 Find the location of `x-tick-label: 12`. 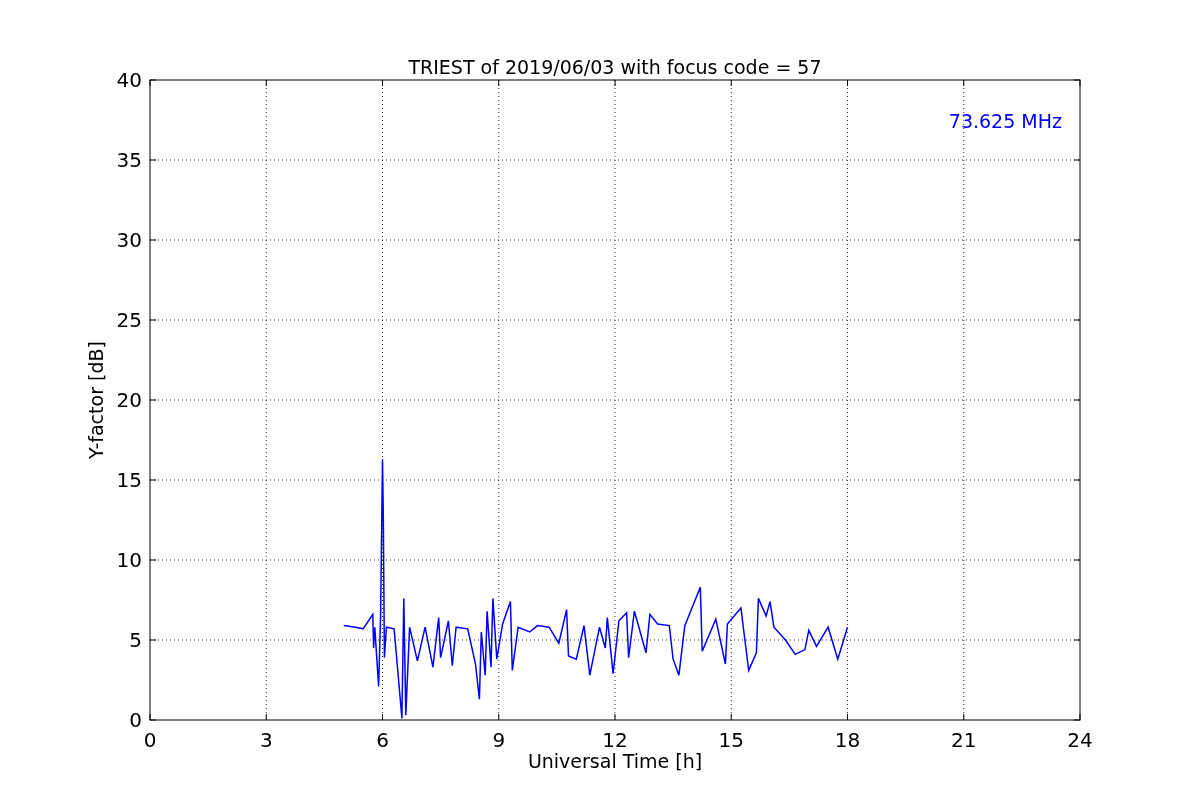

x-tick-label: 12 is located at coordinates (615, 740).